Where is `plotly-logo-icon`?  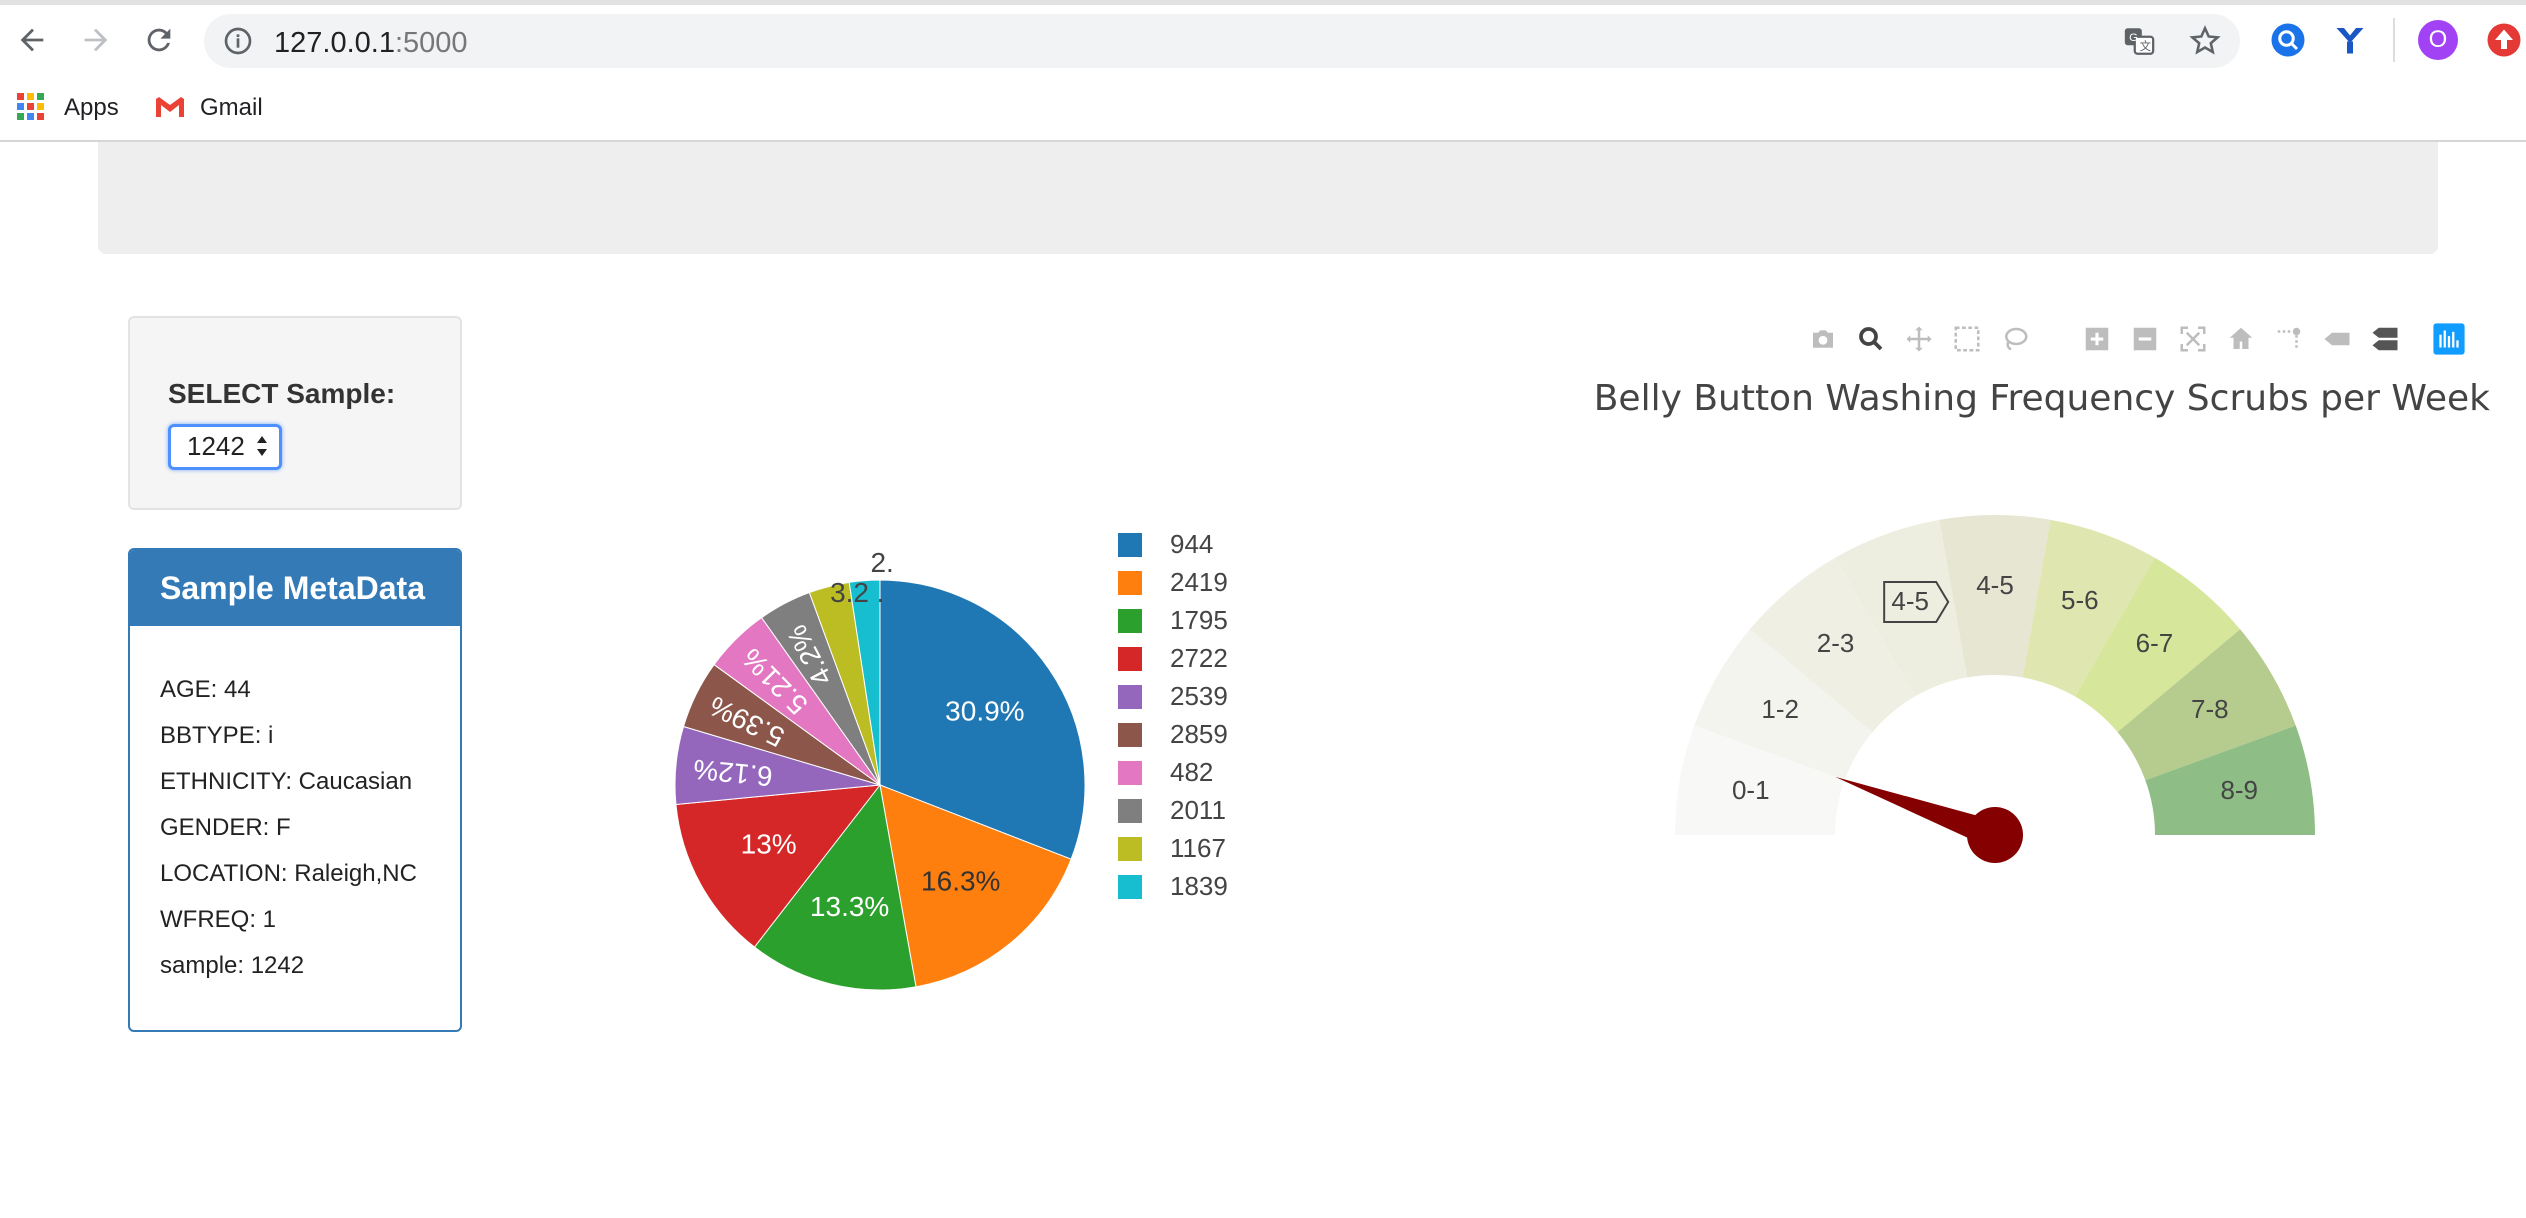
plotly-logo-icon is located at coordinates (2449, 339).